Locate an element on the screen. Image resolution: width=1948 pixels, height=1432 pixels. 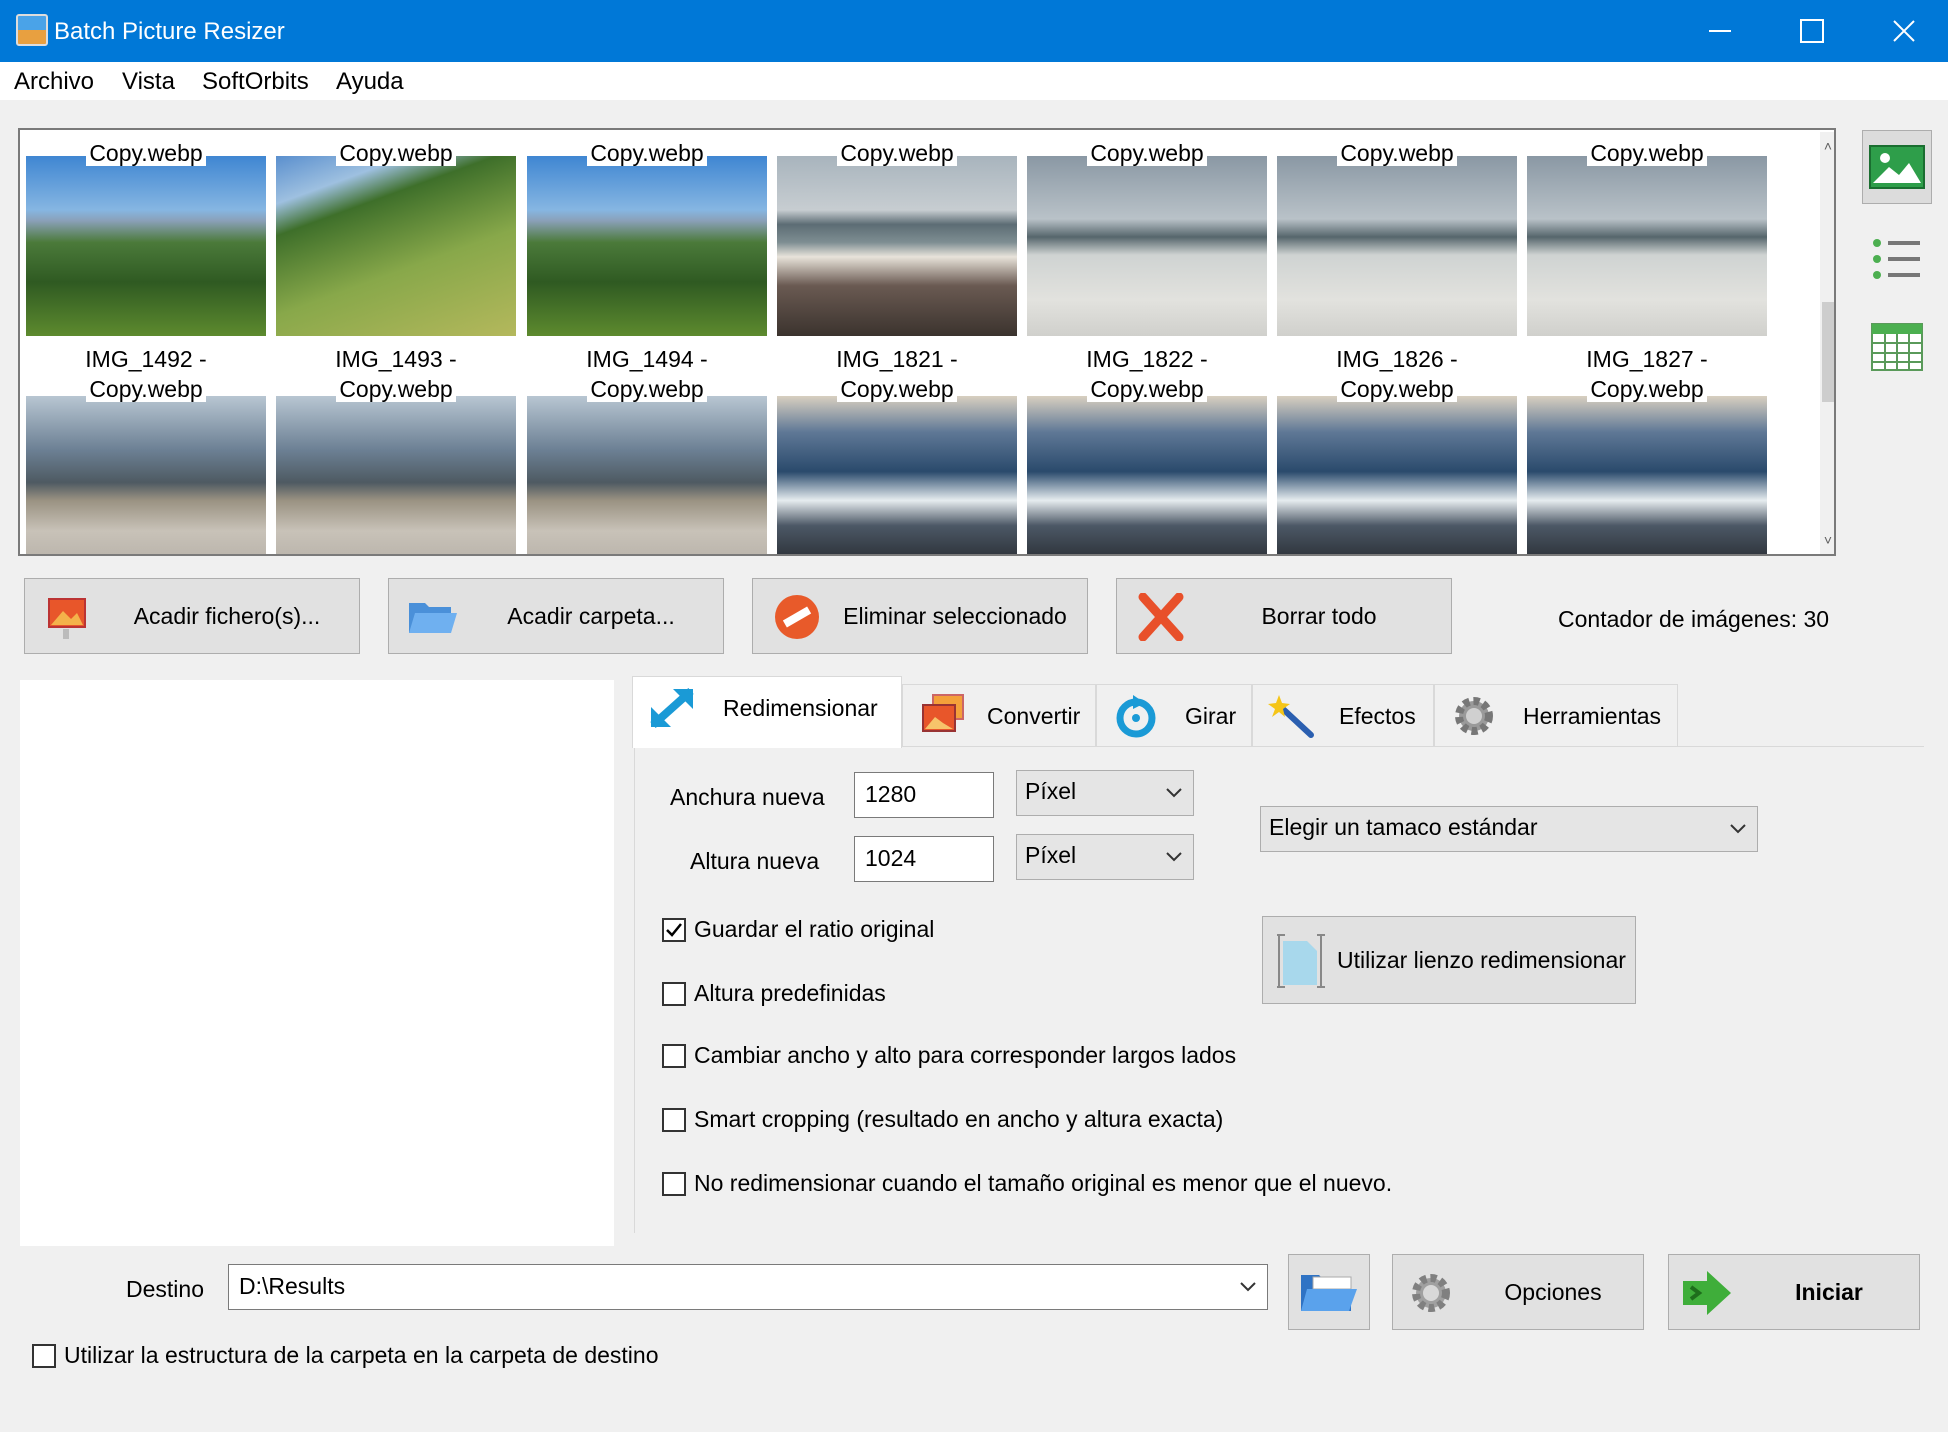
scroll-up-icon: ˄ is located at coordinates (1827, 146).